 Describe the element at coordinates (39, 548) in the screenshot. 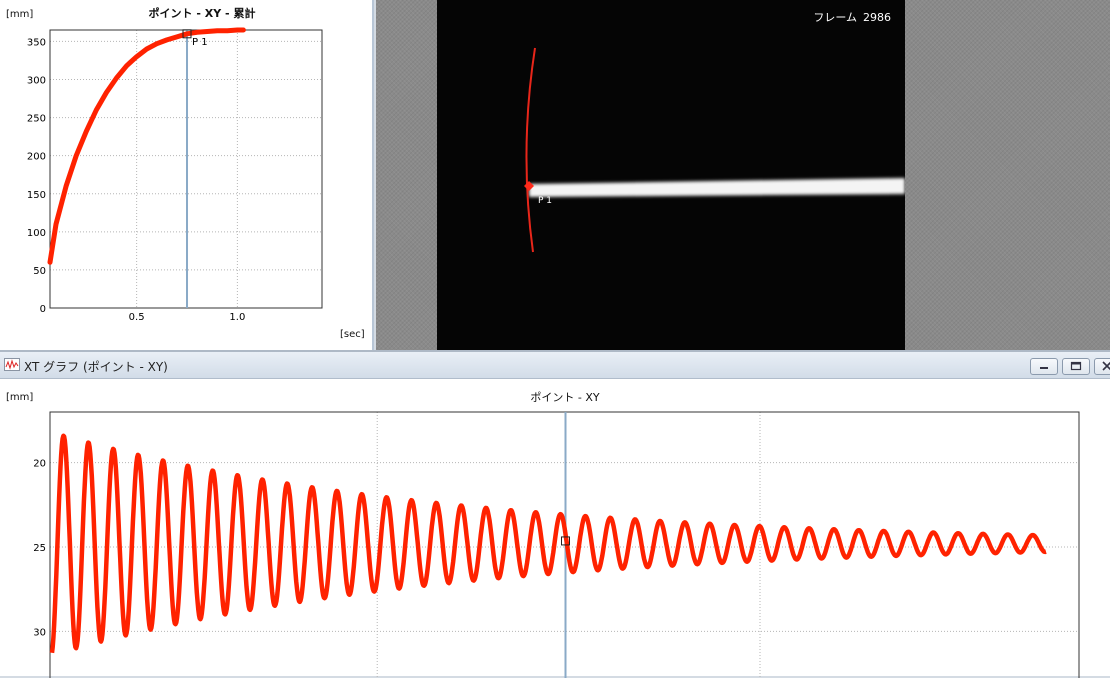

I see `y-tick-label: 25` at that location.